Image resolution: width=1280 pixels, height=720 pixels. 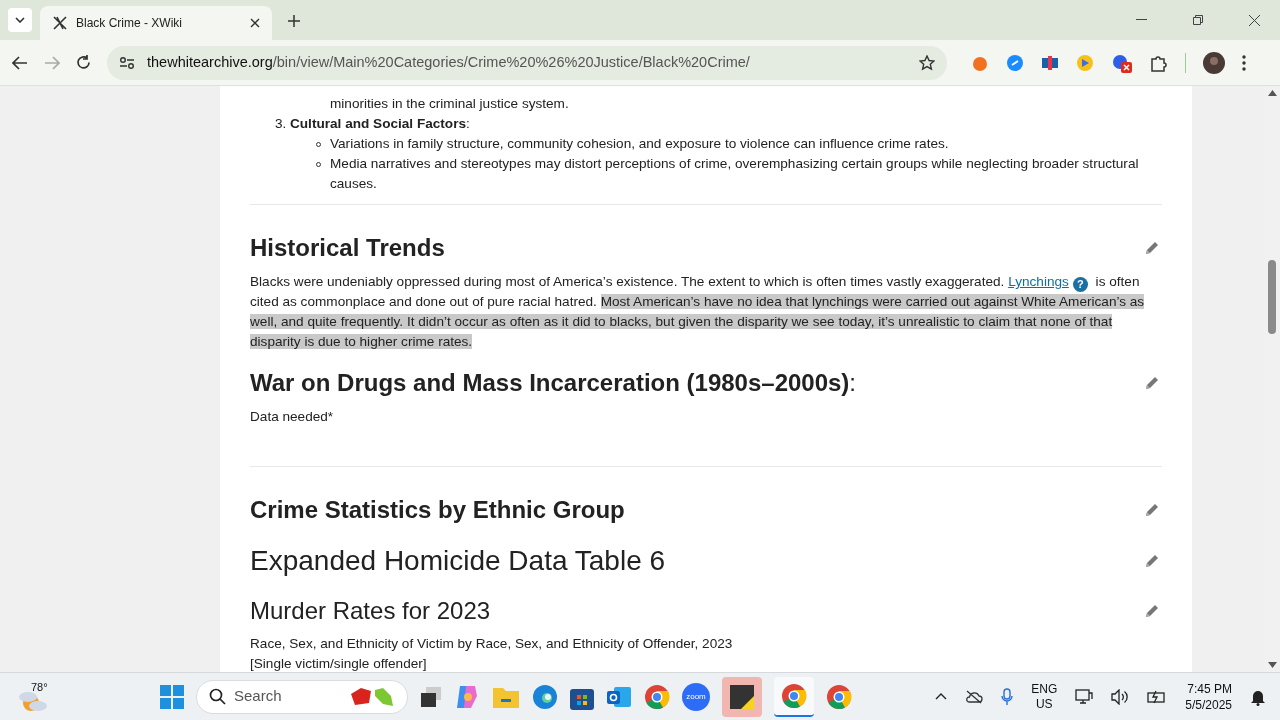 What do you see at coordinates (619, 696) in the screenshot?
I see `outlook-icon` at bounding box center [619, 696].